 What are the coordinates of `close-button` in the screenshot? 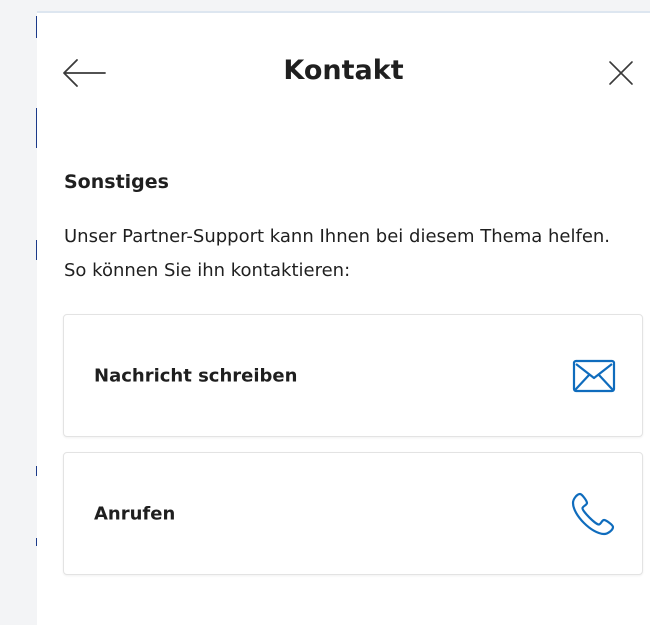 It's located at (621, 73).